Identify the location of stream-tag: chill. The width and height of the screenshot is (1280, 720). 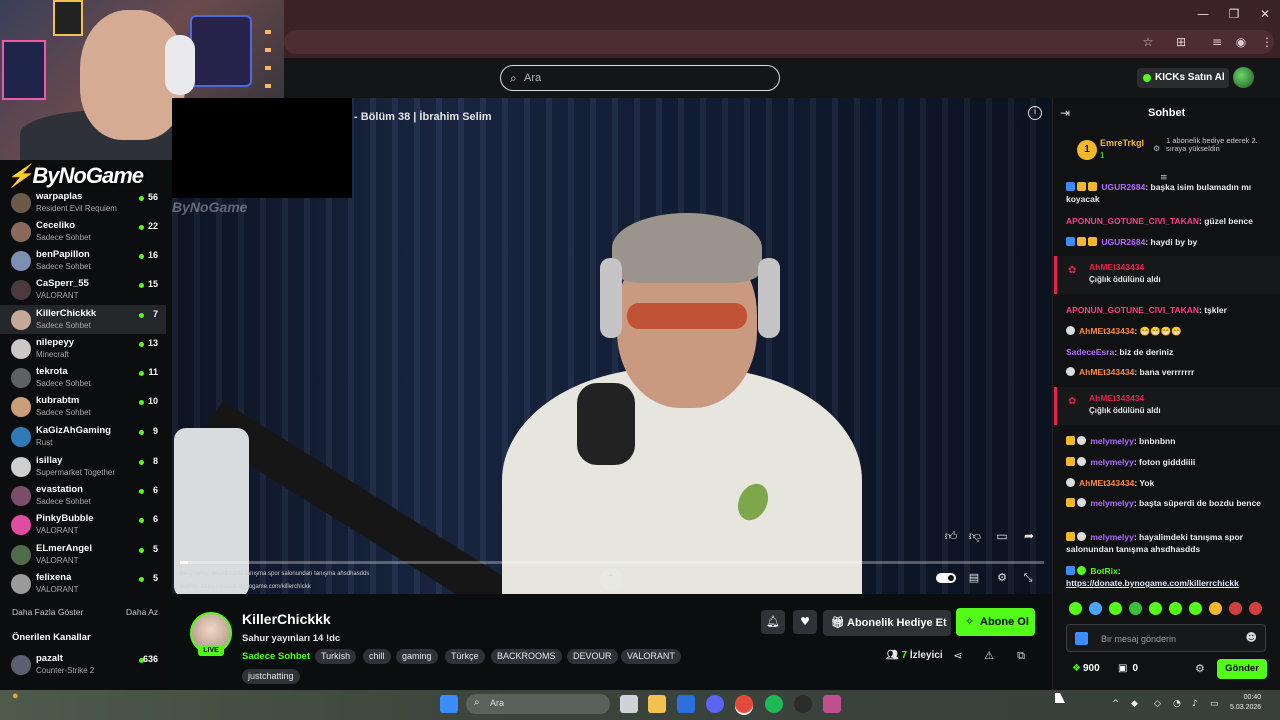
(377, 656).